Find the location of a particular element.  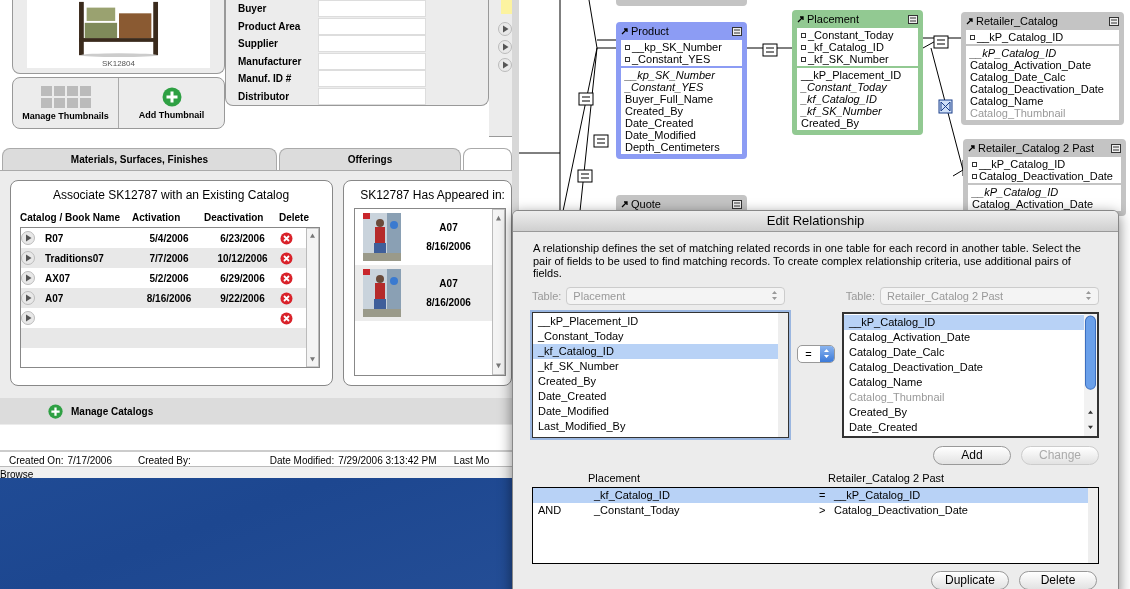

field-item: __kP_Placement_ID is located at coordinates (655, 321).